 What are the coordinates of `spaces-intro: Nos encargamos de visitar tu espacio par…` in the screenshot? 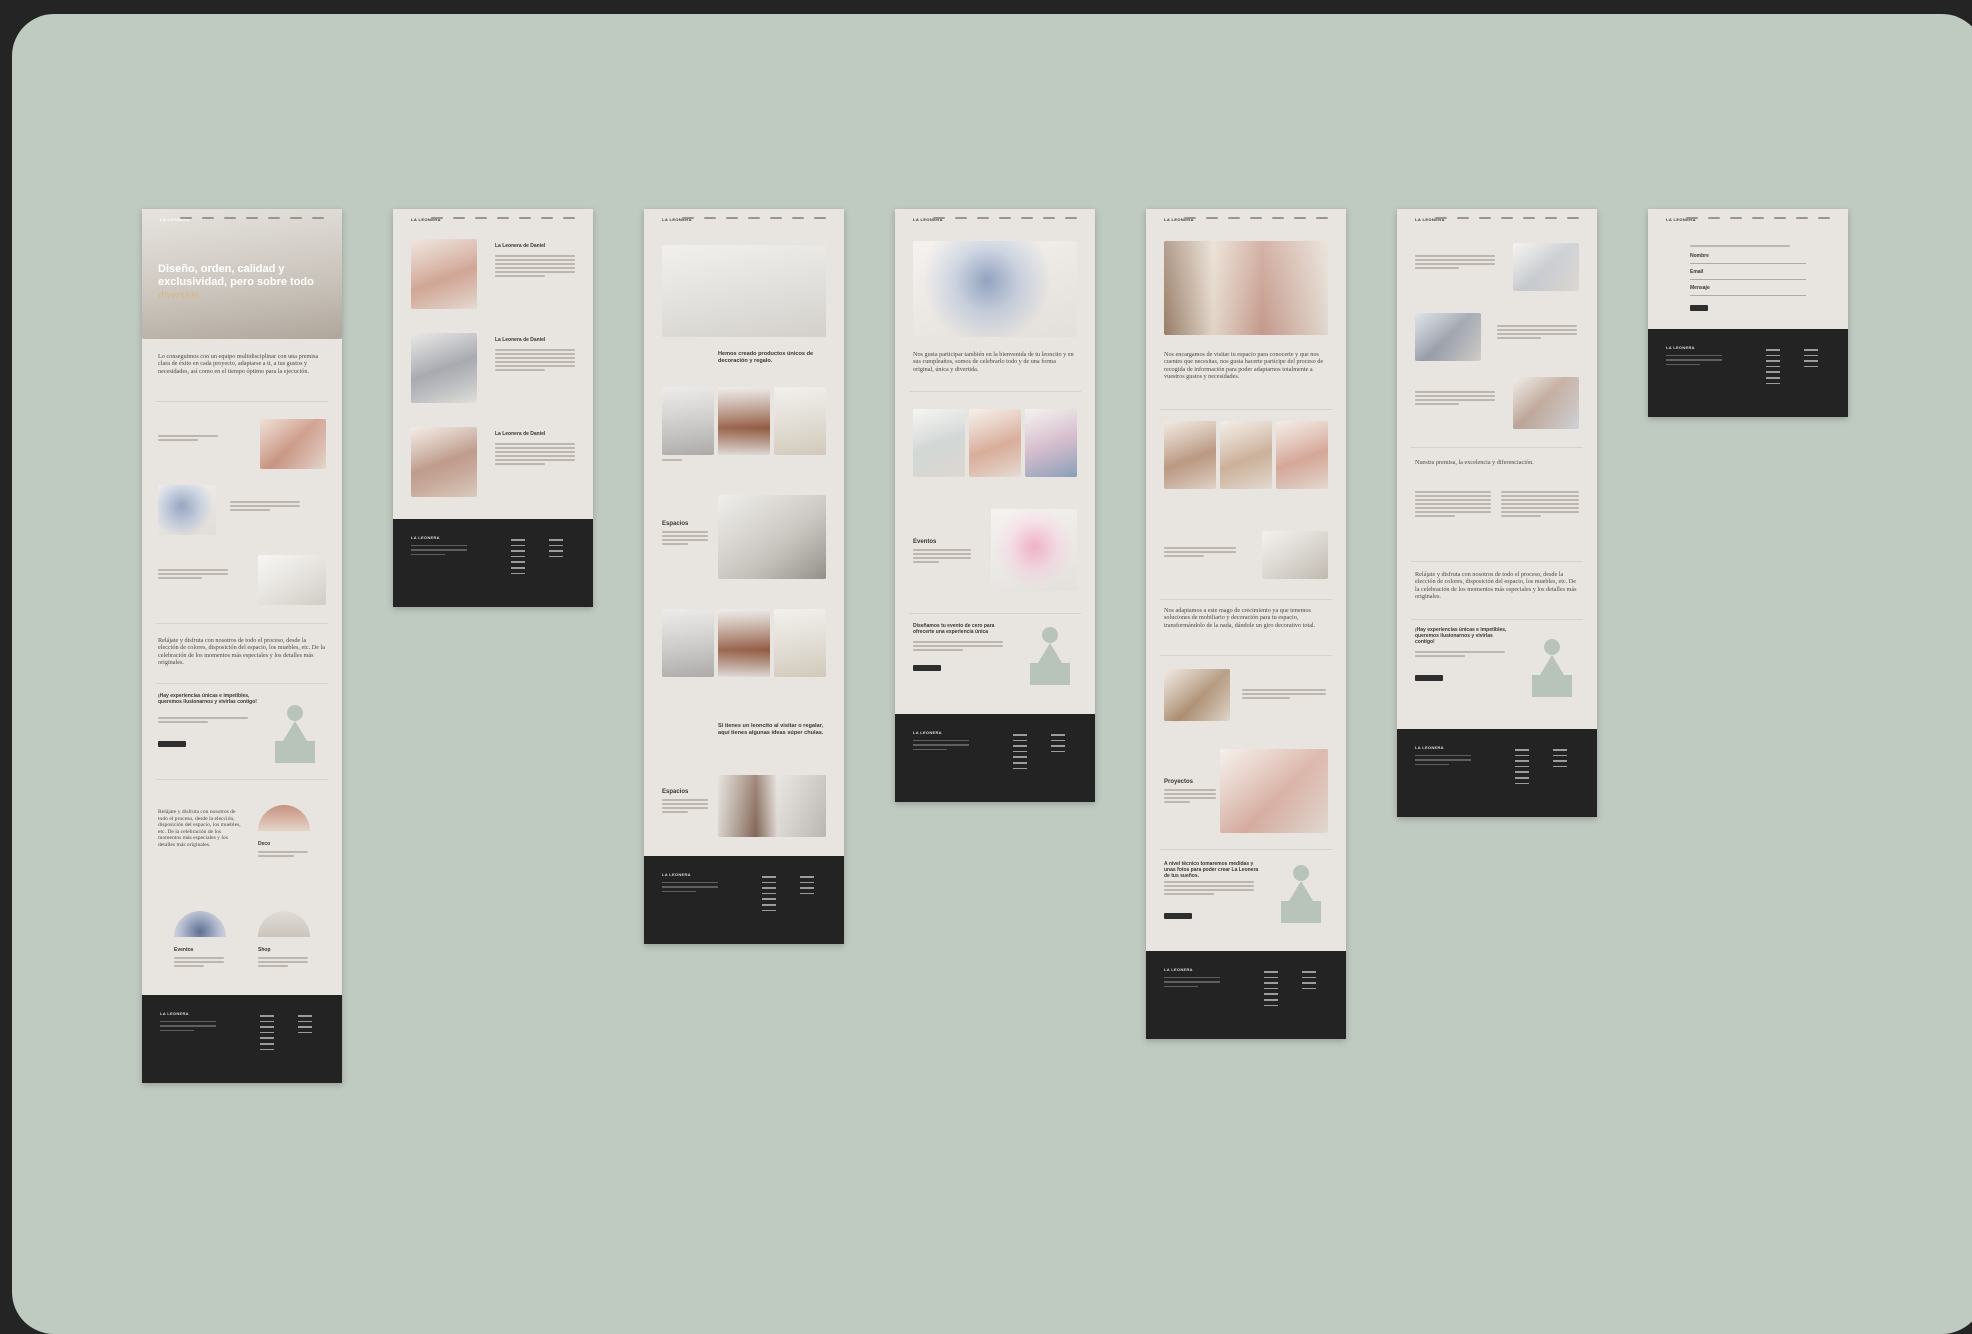 It's located at (1244, 365).